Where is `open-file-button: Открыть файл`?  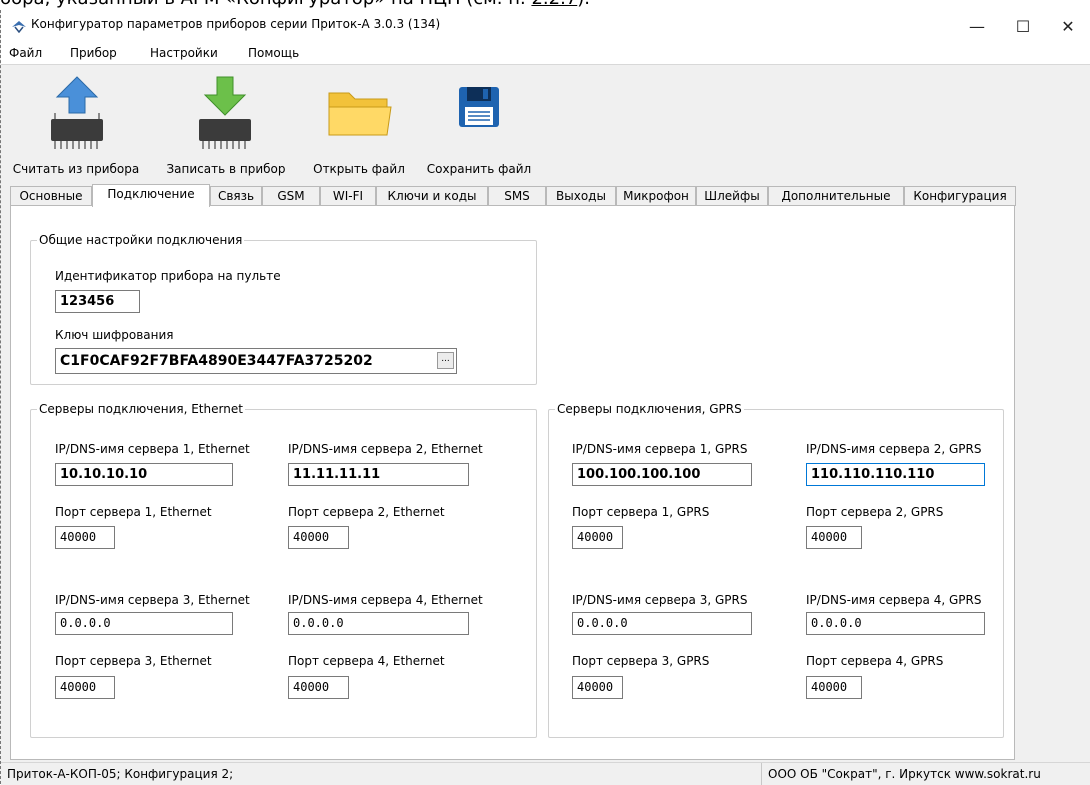
open-file-button: Открыть файл is located at coordinates (359, 125).